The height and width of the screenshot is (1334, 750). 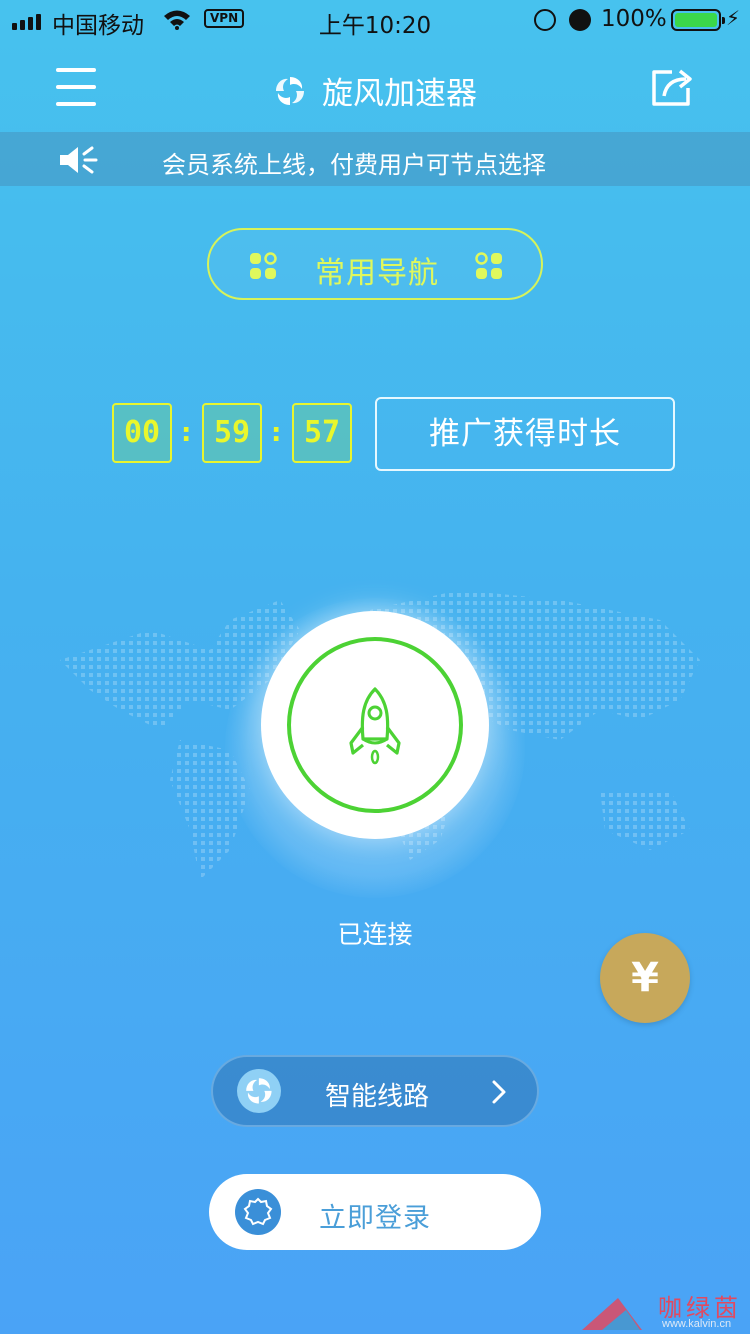 I want to click on share-icon, so click(x=672, y=87).